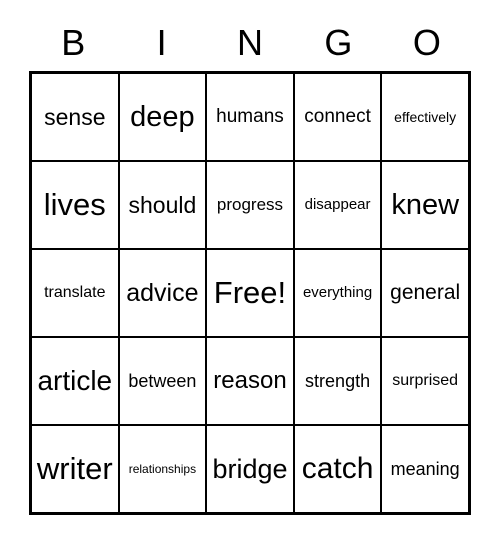 The width and height of the screenshot is (501, 544). I want to click on bingo-cell: reason, so click(251, 381).